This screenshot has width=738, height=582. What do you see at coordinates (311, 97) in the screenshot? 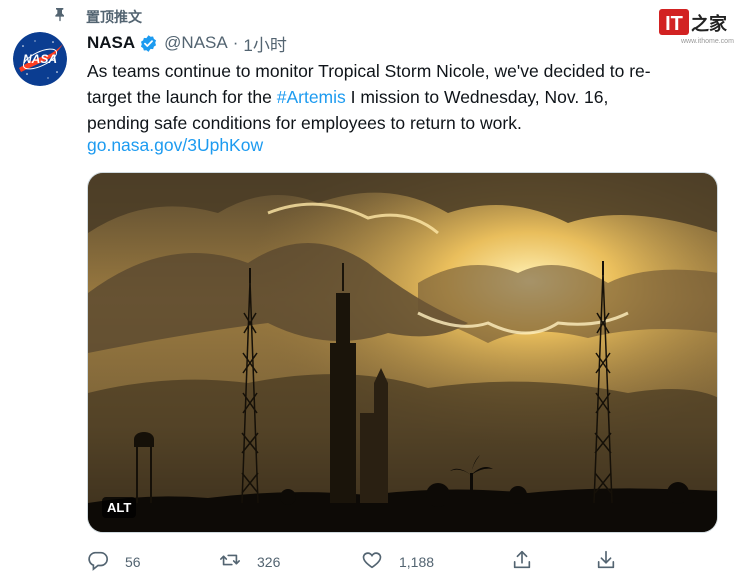
I see `hashtag-link: #Artemis` at bounding box center [311, 97].